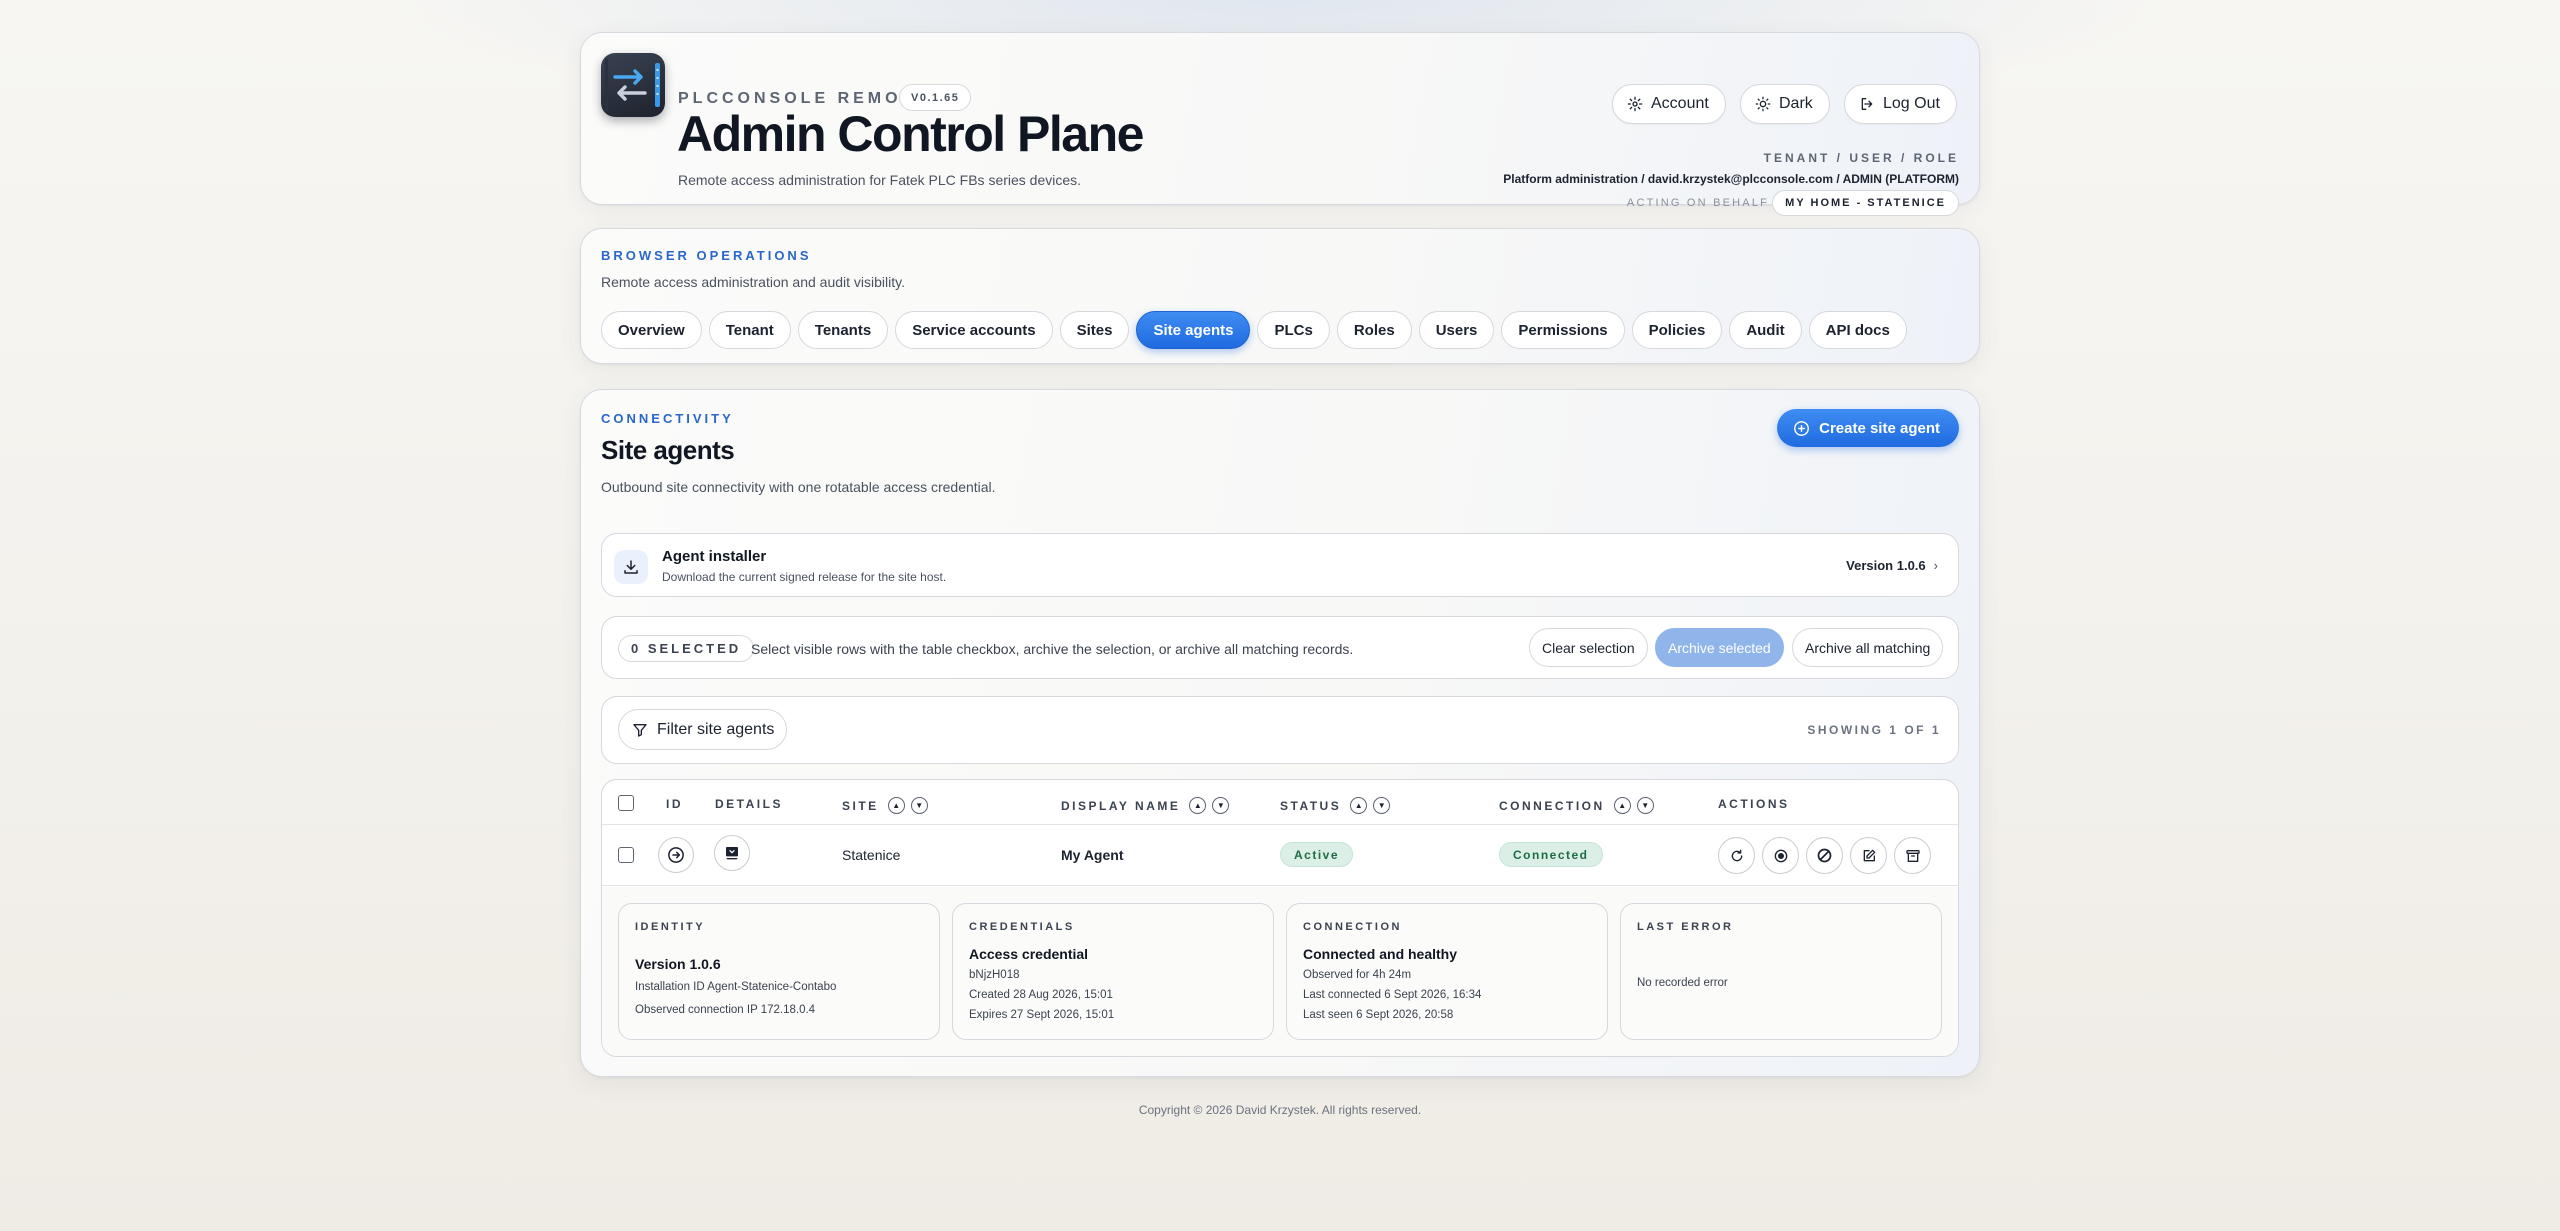 This screenshot has width=2560, height=1231. I want to click on tab-users: Users, so click(1456, 330).